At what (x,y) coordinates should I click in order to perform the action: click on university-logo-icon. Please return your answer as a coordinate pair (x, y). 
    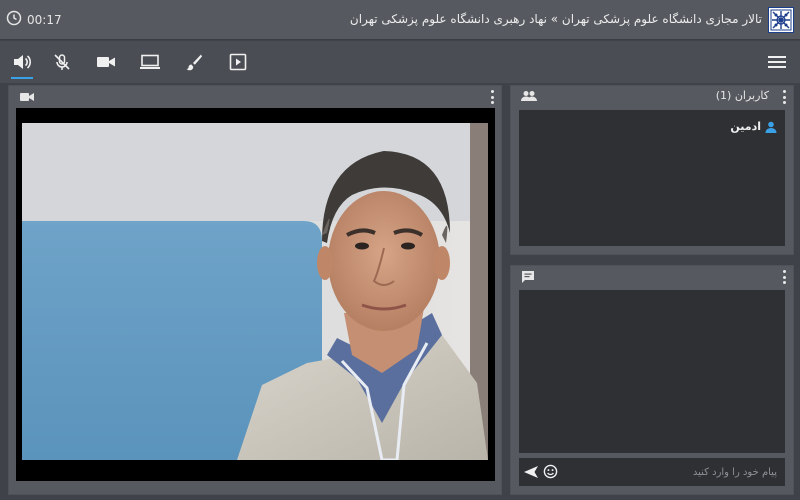
    Looking at the image, I should click on (781, 20).